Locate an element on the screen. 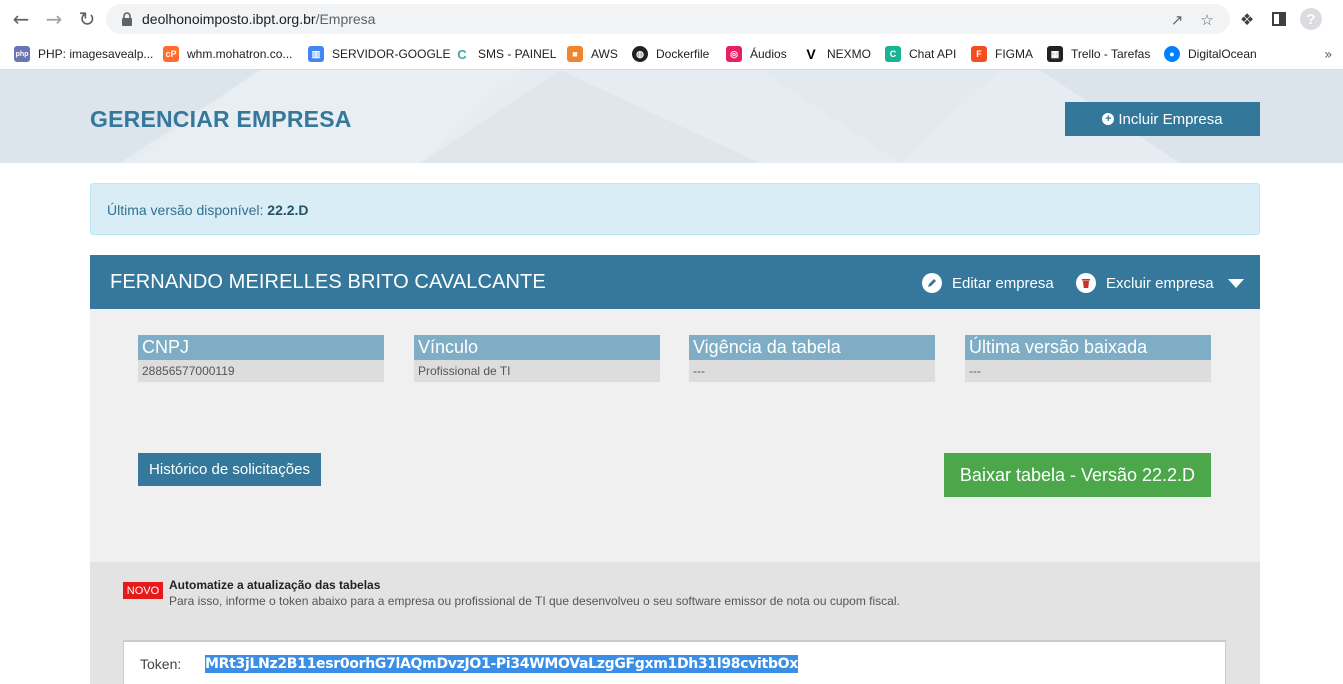  edit-company-label: Editar empresa is located at coordinates (1003, 283).